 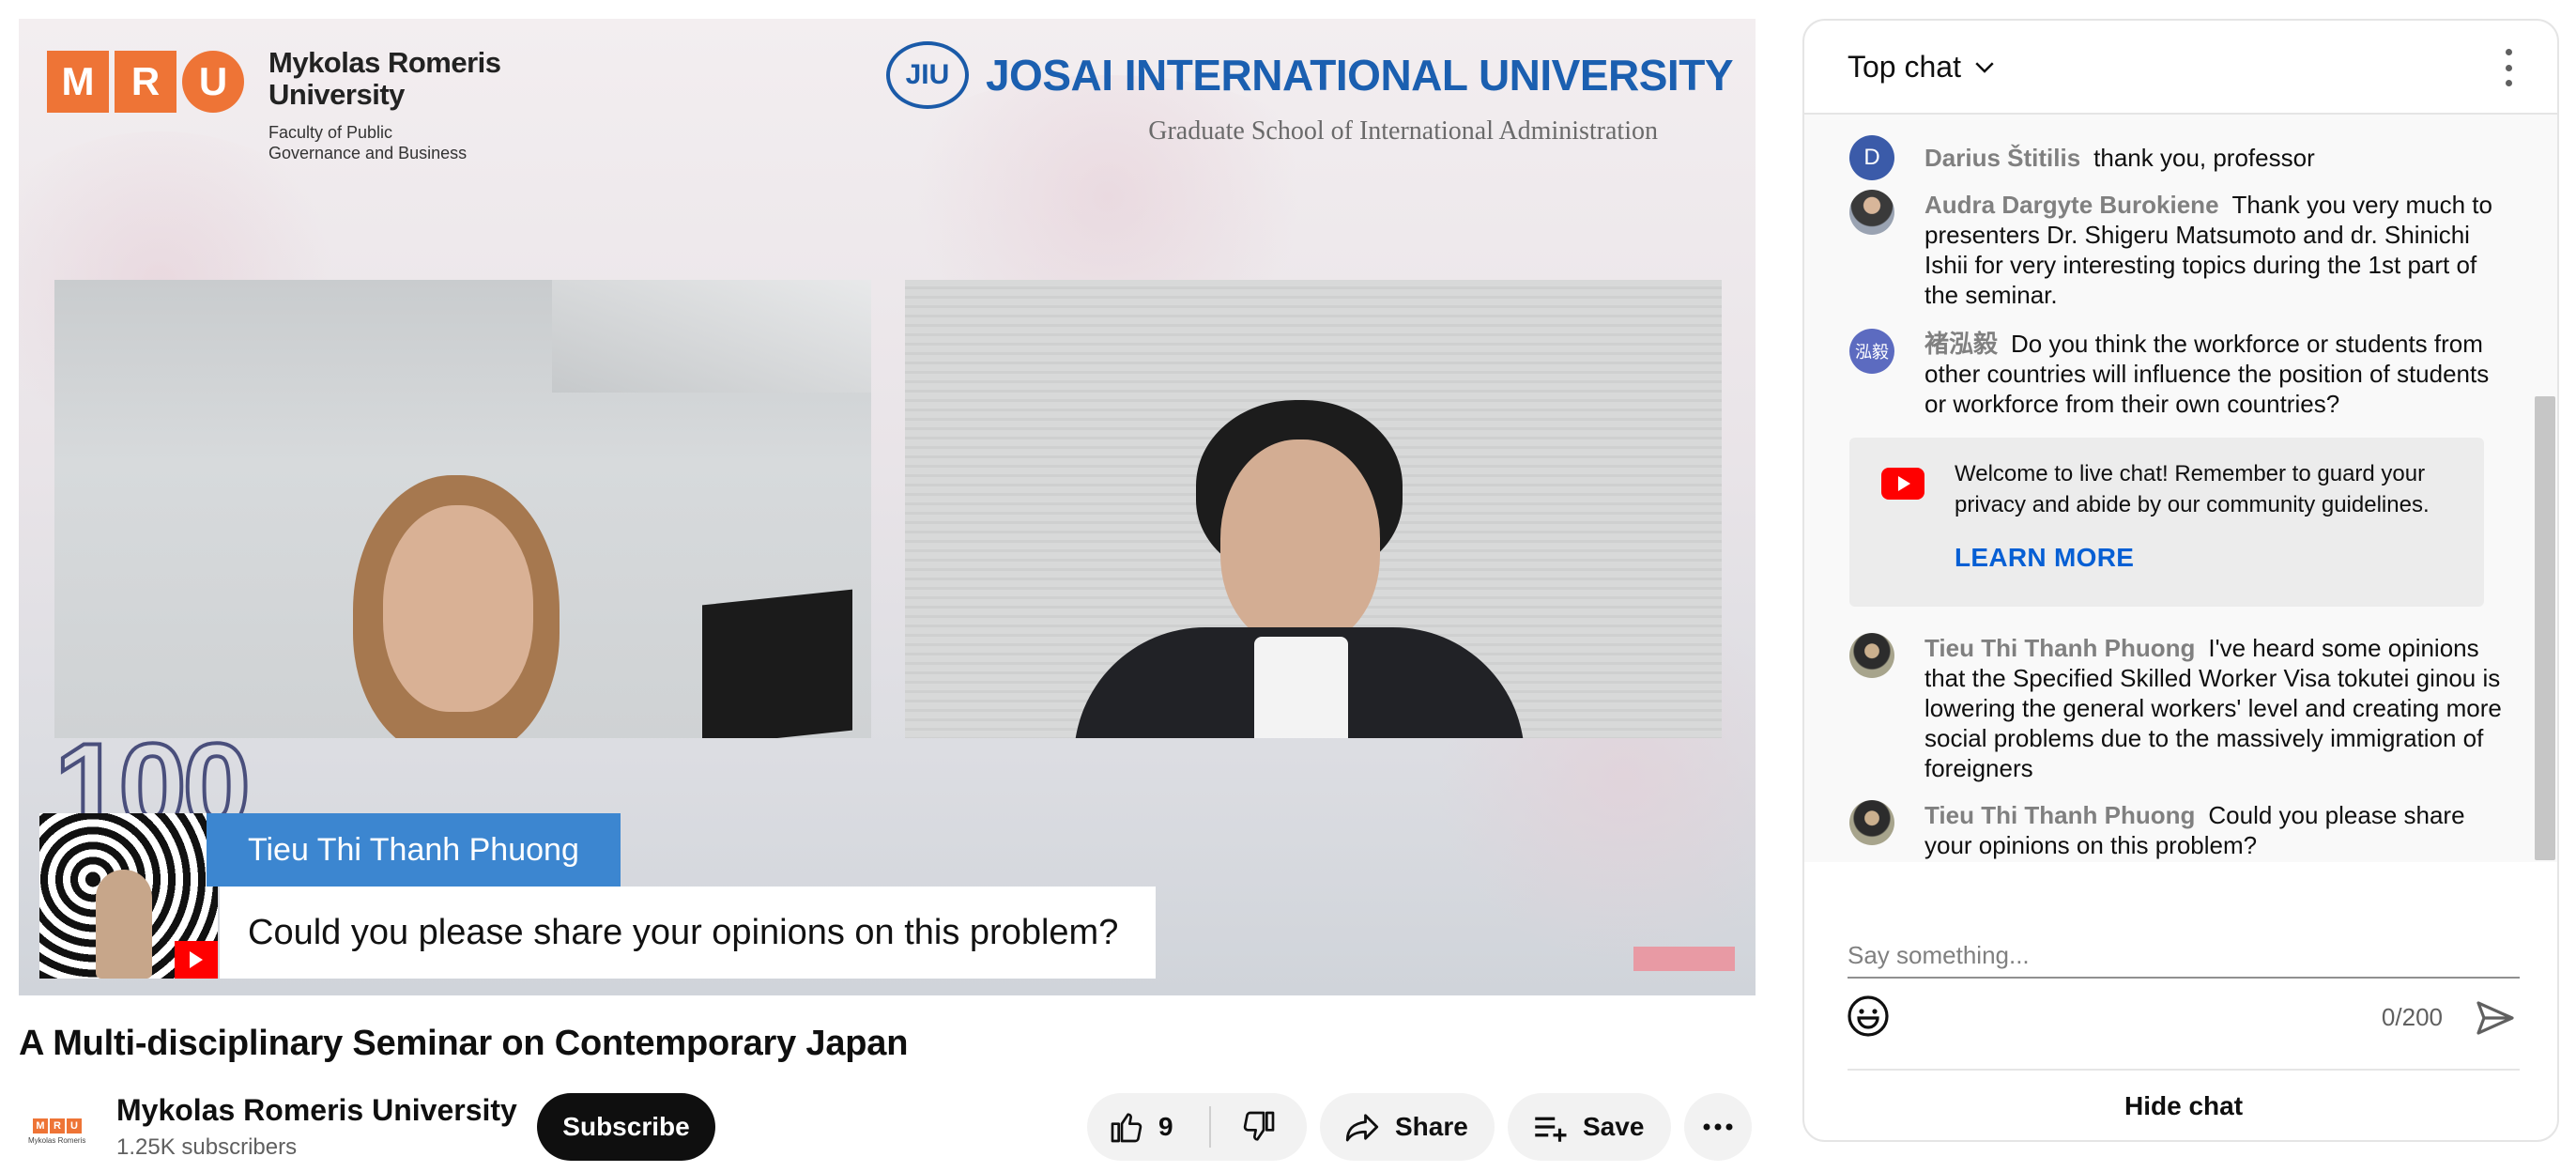 I want to click on share-arrow-icon, so click(x=1362, y=1128).